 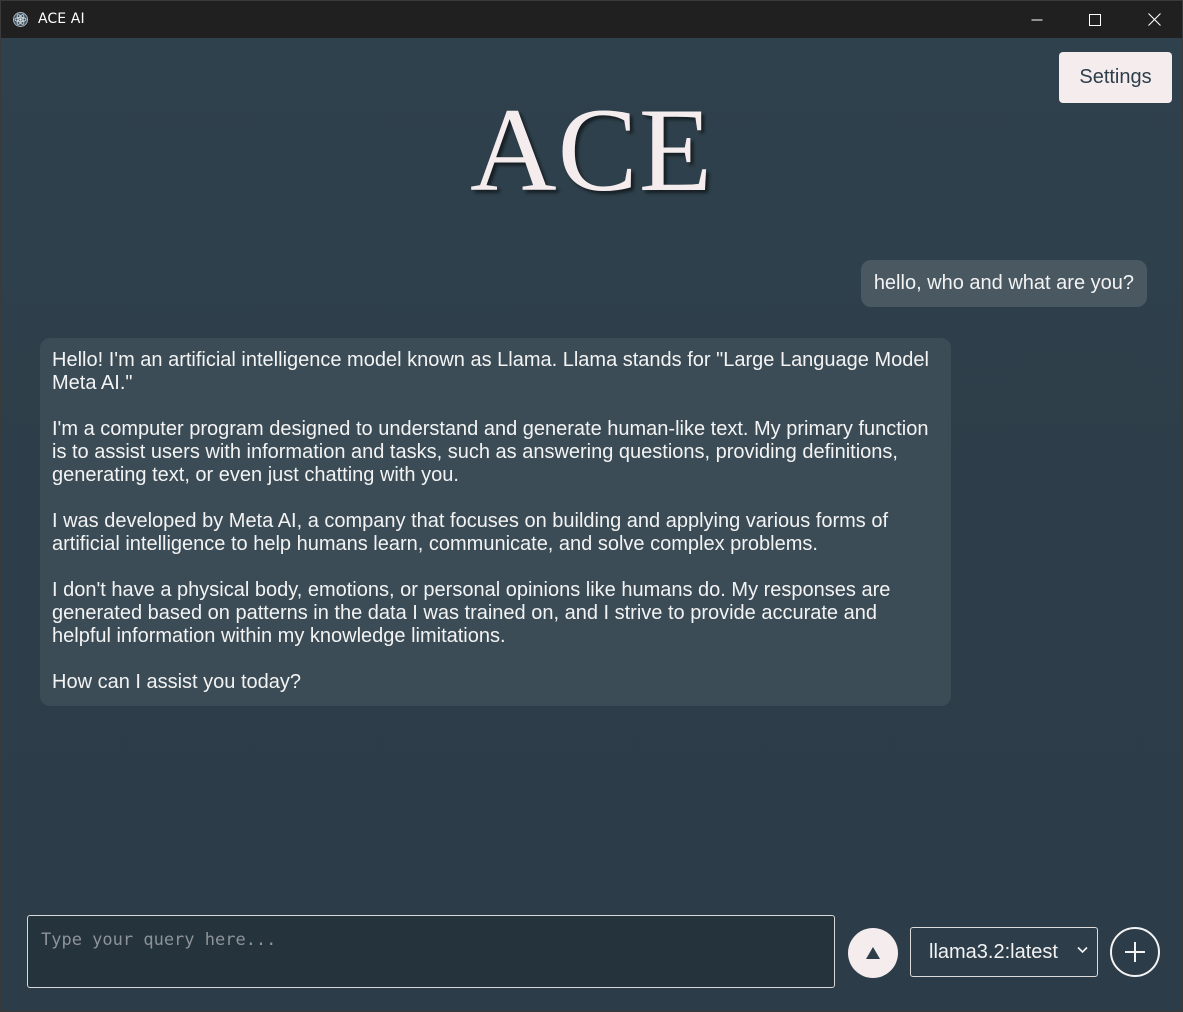 What do you see at coordinates (591, 149) in the screenshot?
I see `app-logo: ACE` at bounding box center [591, 149].